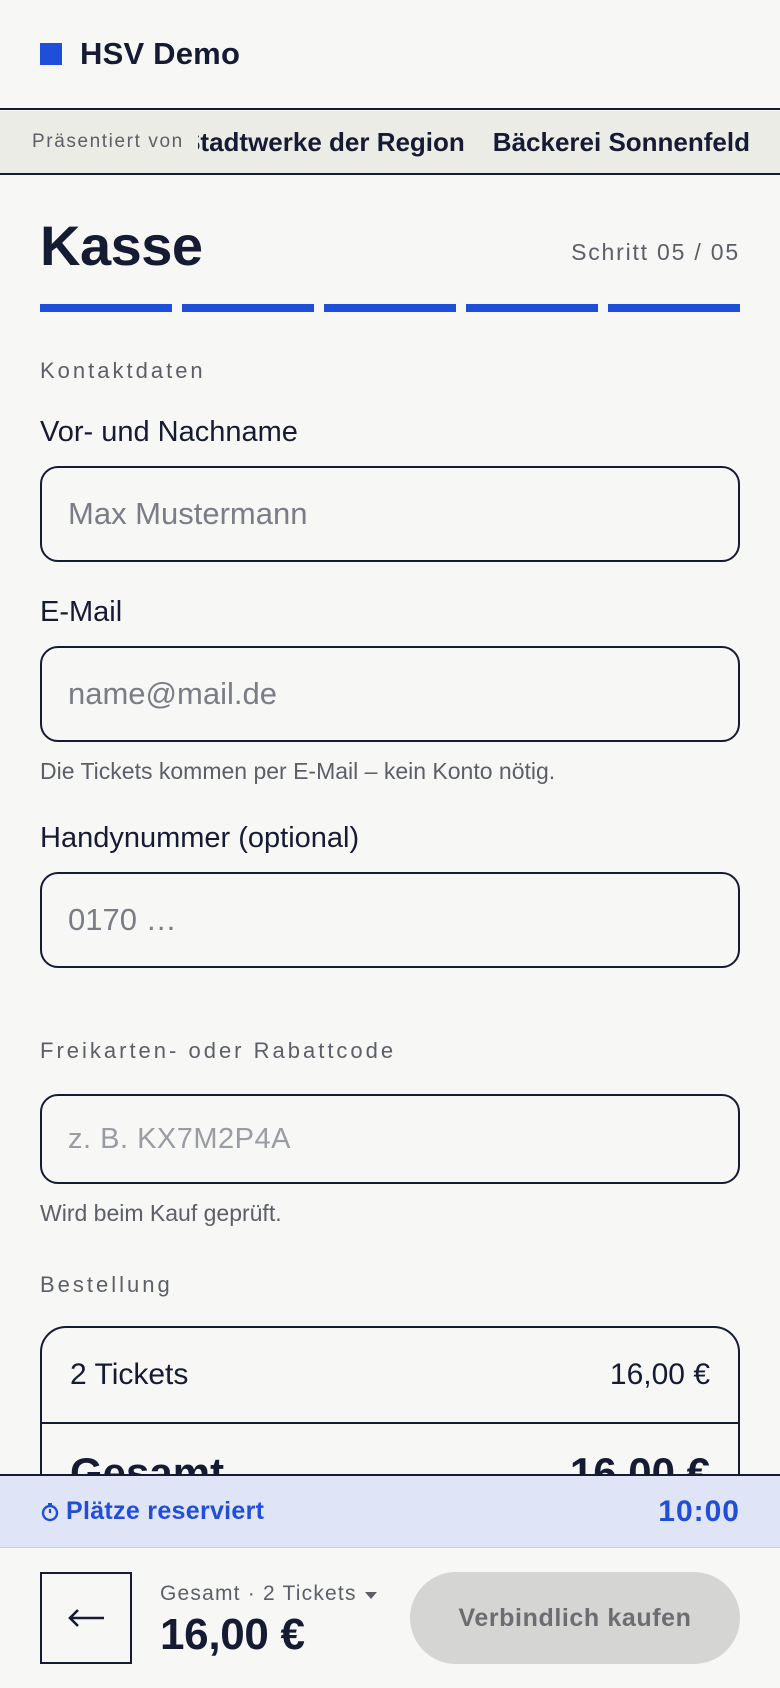 The width and height of the screenshot is (780, 1688). What do you see at coordinates (390, 1139) in the screenshot?
I see `voucher-code-input` at bounding box center [390, 1139].